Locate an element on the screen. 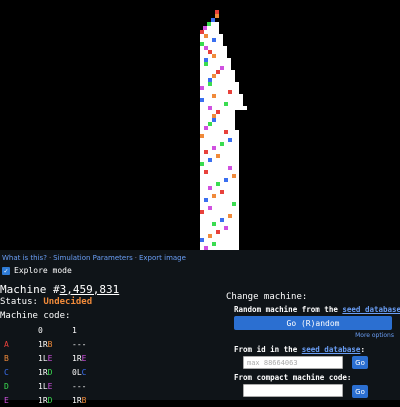 This screenshot has width=400, height=407. code-row-d: D 1LE --- is located at coordinates (55, 386).